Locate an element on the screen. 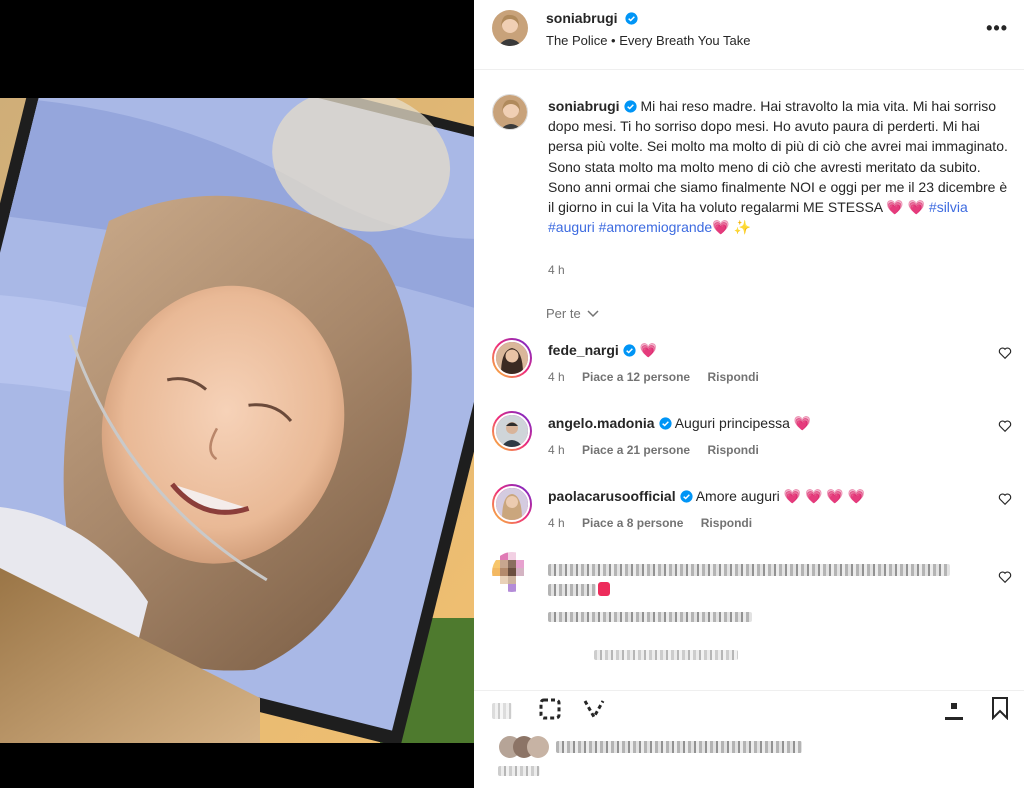 The image size is (1024, 788). chevron-down-icon is located at coordinates (593, 314).